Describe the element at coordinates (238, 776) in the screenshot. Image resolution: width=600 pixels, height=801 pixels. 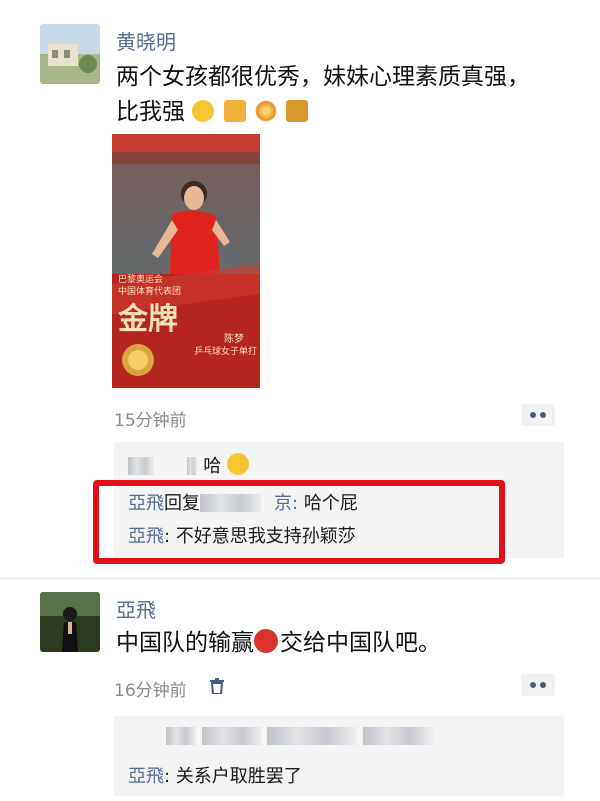
I see `comment-text: 关系户取胜罢了` at that location.